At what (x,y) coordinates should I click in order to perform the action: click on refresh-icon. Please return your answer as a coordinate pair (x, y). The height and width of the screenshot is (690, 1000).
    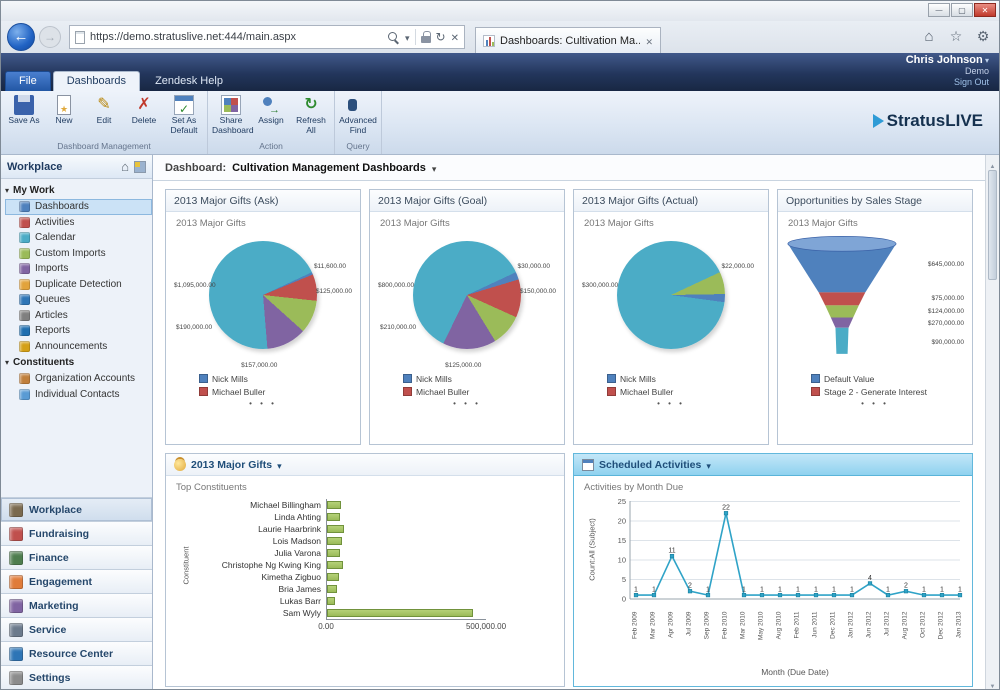
    Looking at the image, I should click on (441, 37).